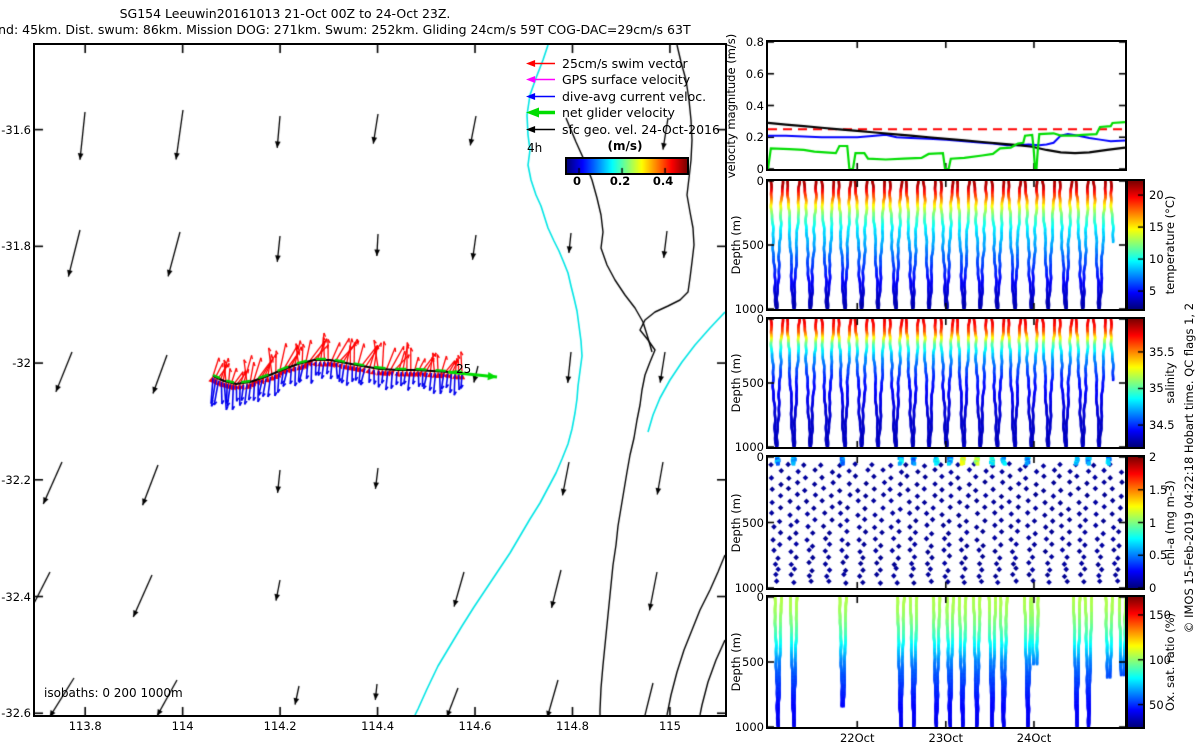 The height and width of the screenshot is (750, 1200). Describe the element at coordinates (946, 522) in the screenshot. I see `chla-plot` at that location.